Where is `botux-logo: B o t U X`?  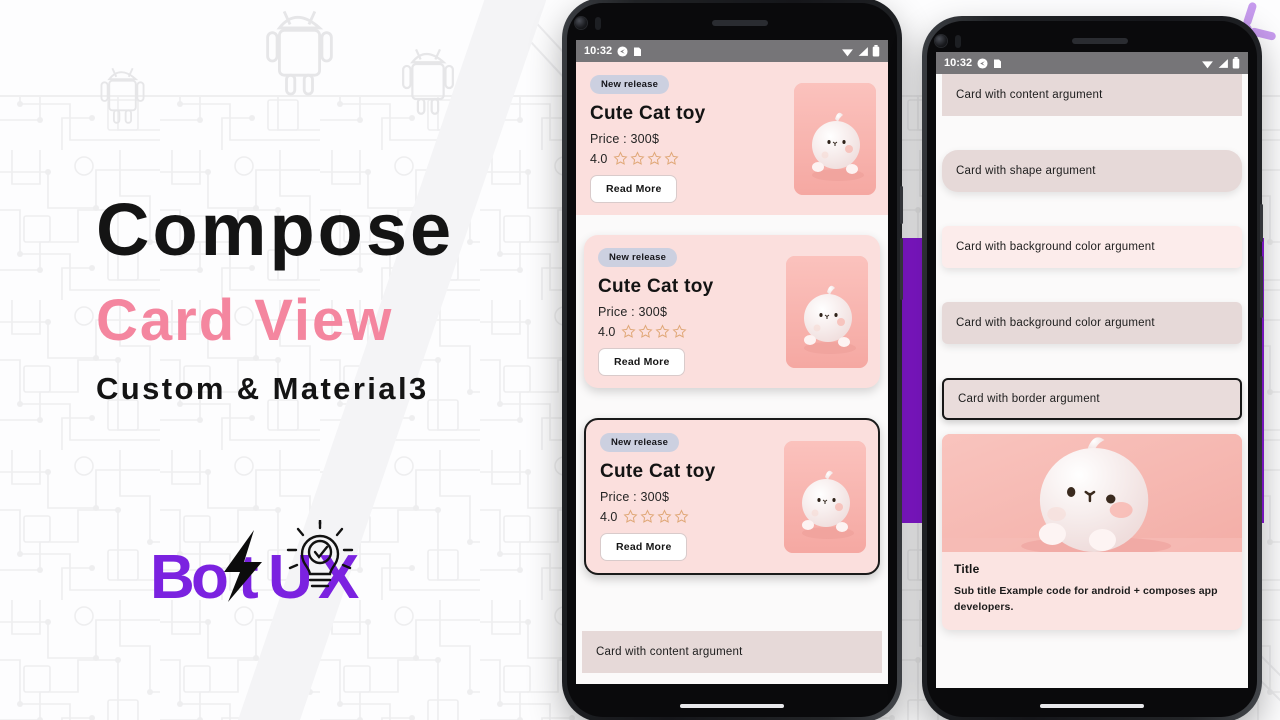
botux-logo: B o t U X is located at coordinates (275, 569).